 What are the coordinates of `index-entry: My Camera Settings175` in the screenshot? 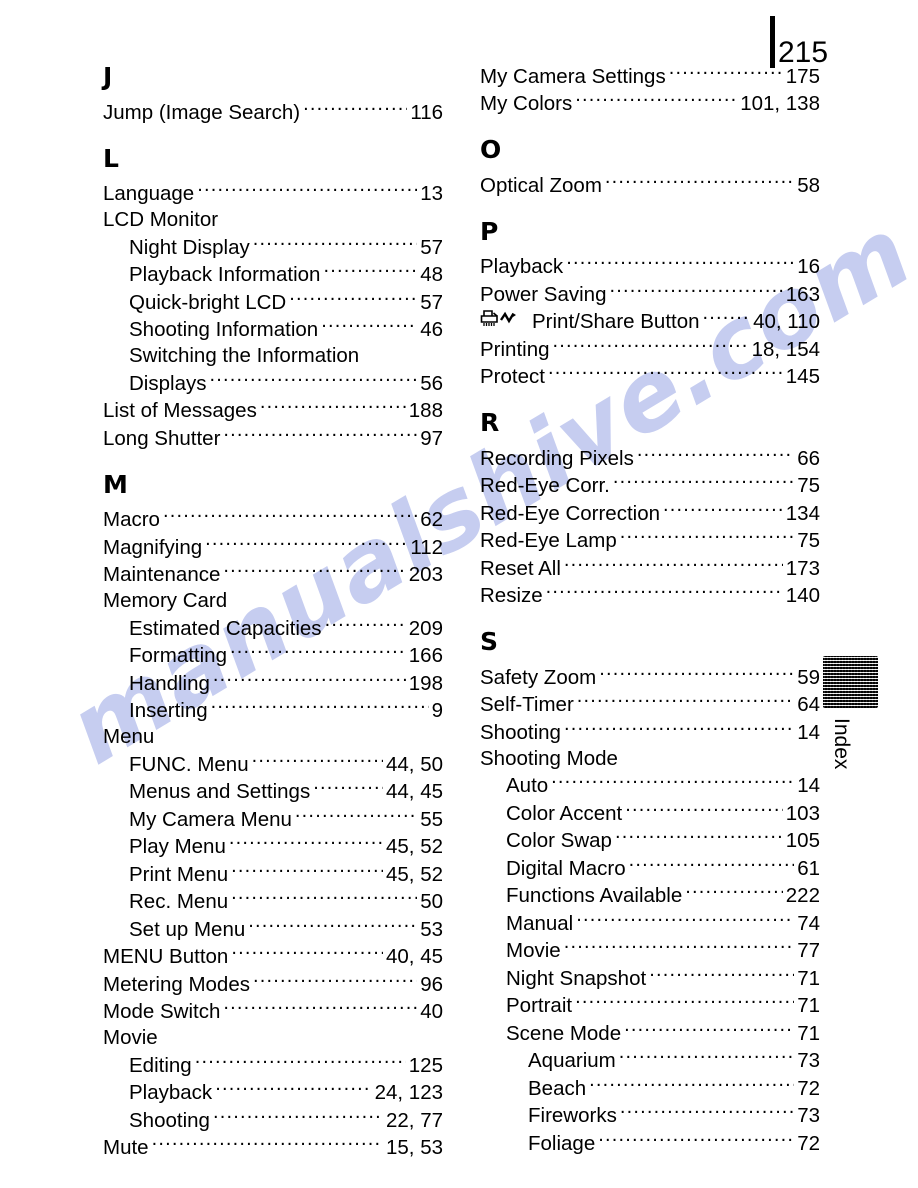 It's located at (650, 76).